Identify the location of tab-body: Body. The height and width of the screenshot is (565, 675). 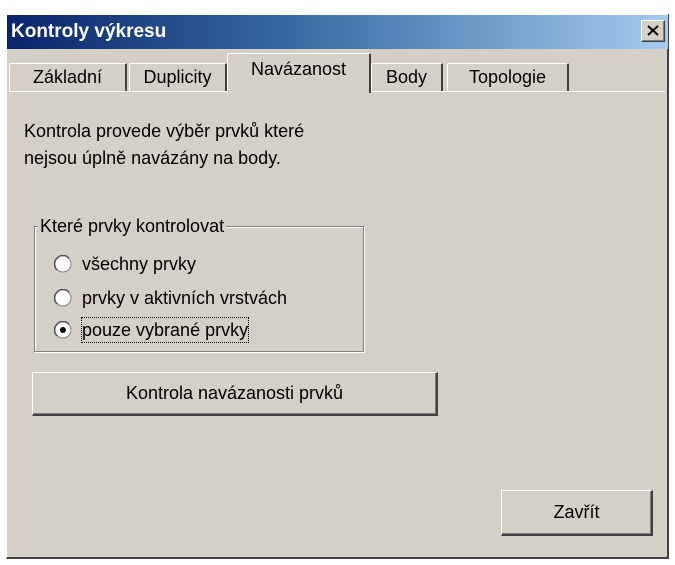
(407, 77).